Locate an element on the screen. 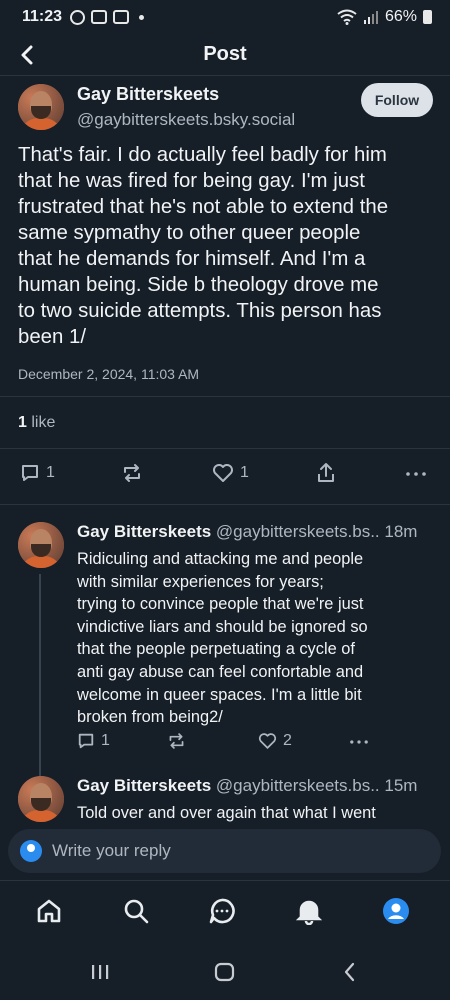  status-time: 11:23 is located at coordinates (42, 16).